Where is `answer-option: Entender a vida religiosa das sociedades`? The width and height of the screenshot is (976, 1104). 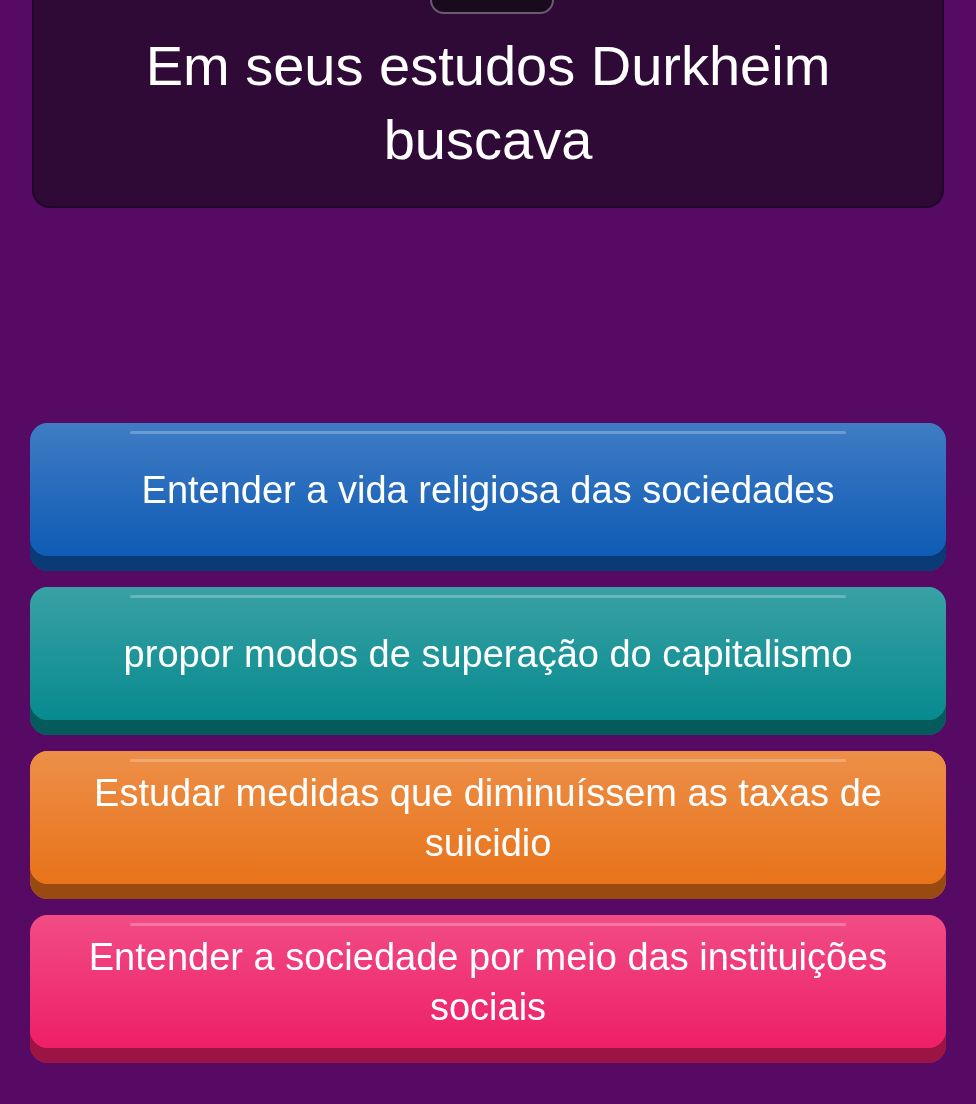
answer-option: Entender a vida religiosa das sociedades is located at coordinates (488, 497).